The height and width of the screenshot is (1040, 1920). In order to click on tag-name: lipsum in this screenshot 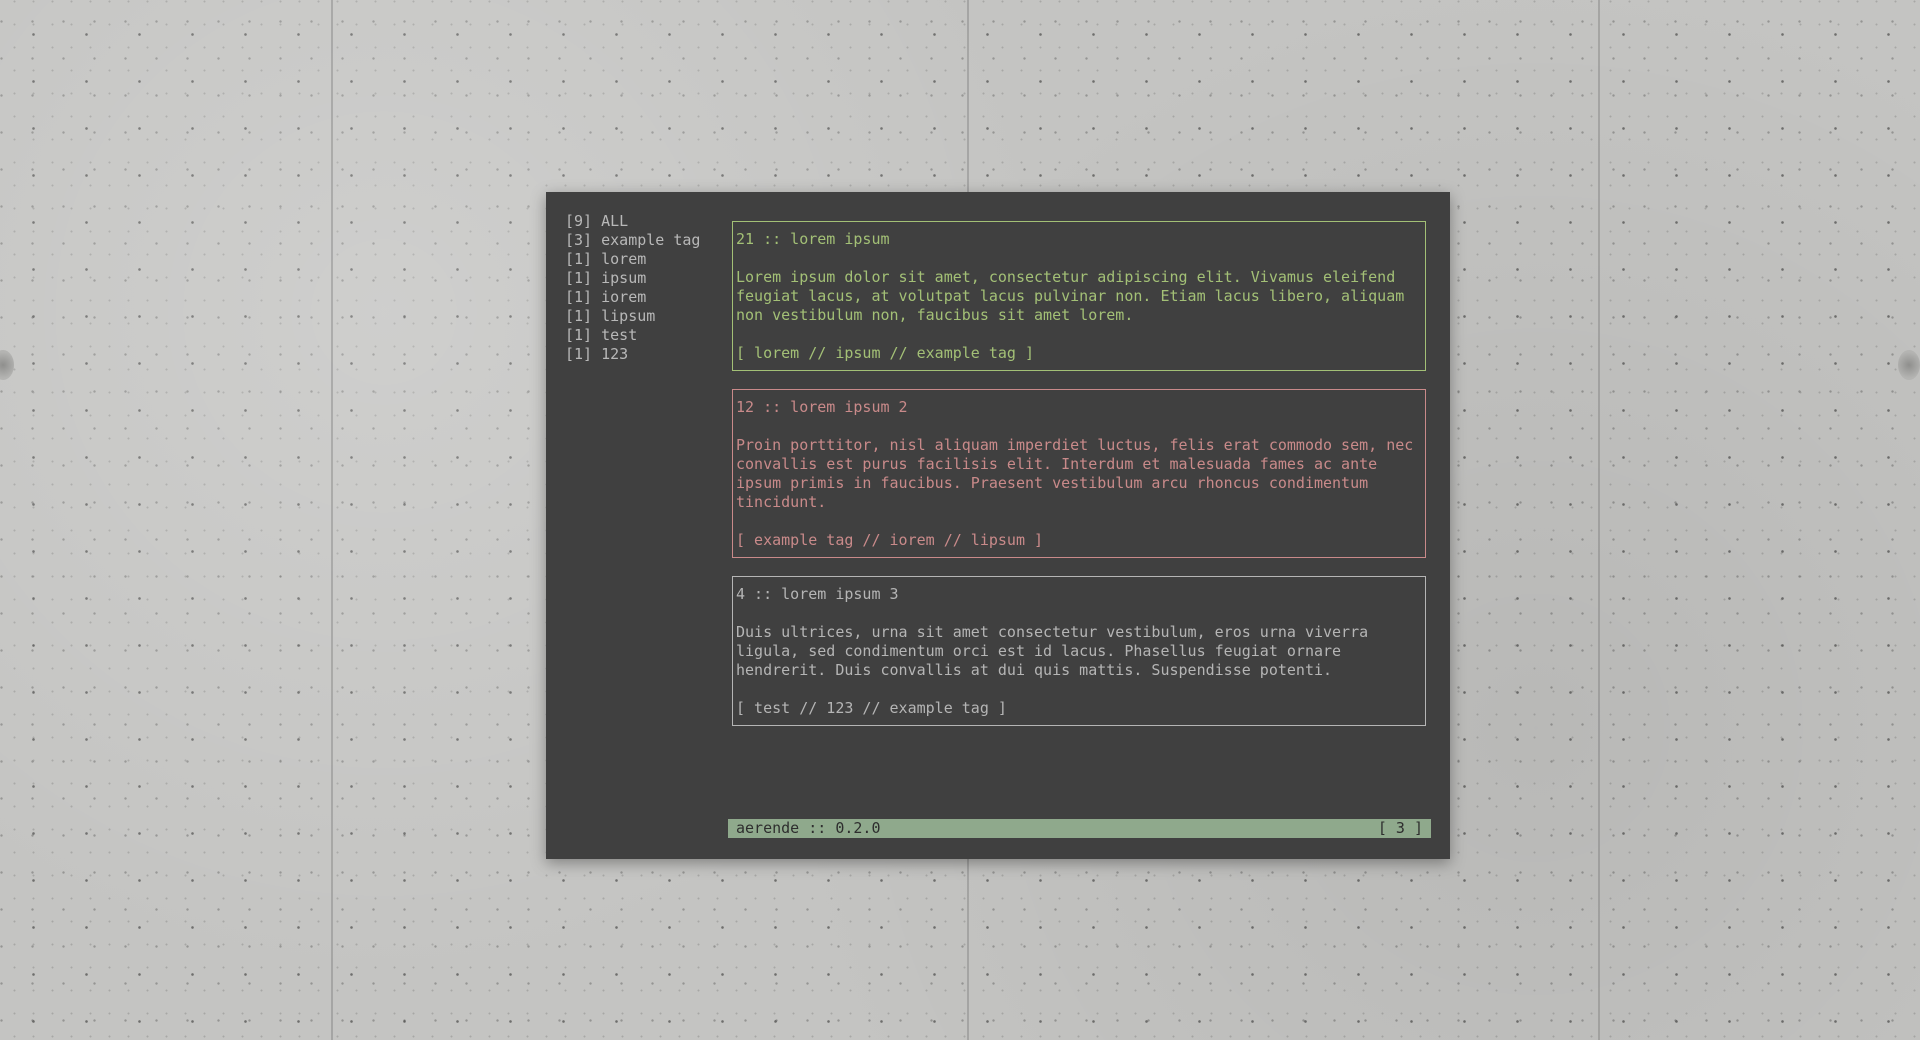, I will do `click(628, 316)`.